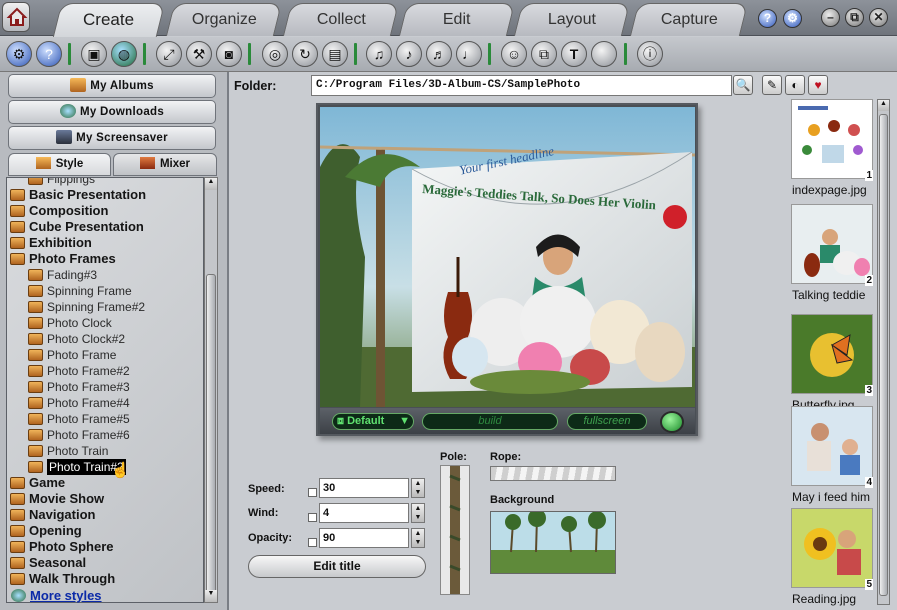 Image resolution: width=897 pixels, height=610 pixels. What do you see at coordinates (105, 531) in the screenshot?
I see `tree-item: Opening` at bounding box center [105, 531].